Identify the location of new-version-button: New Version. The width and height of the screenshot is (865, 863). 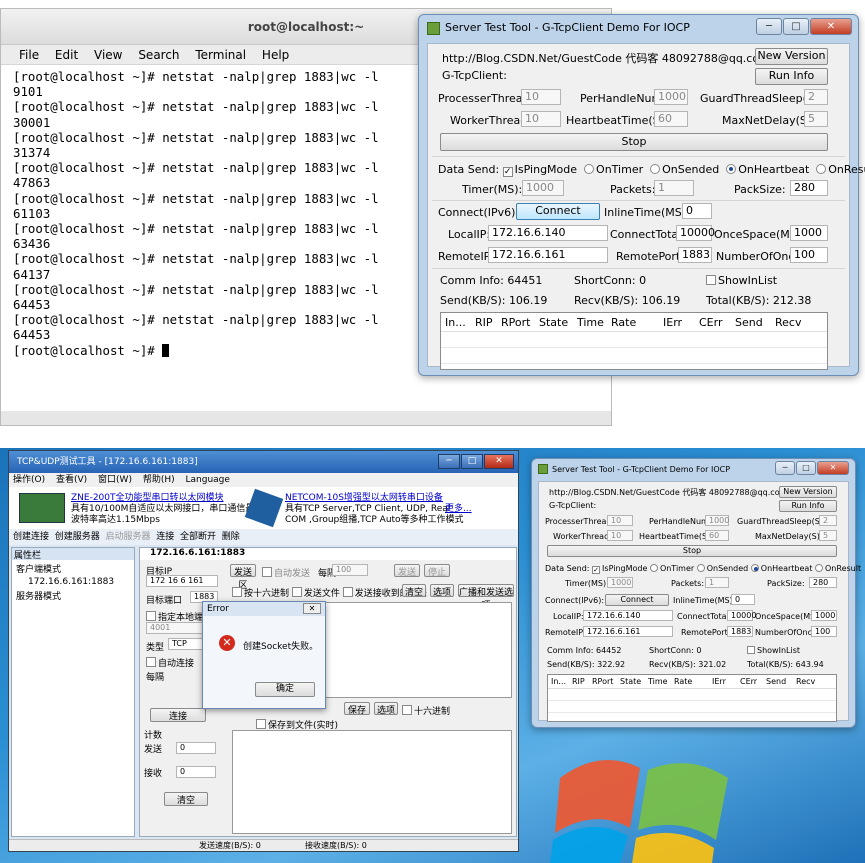
(791, 56).